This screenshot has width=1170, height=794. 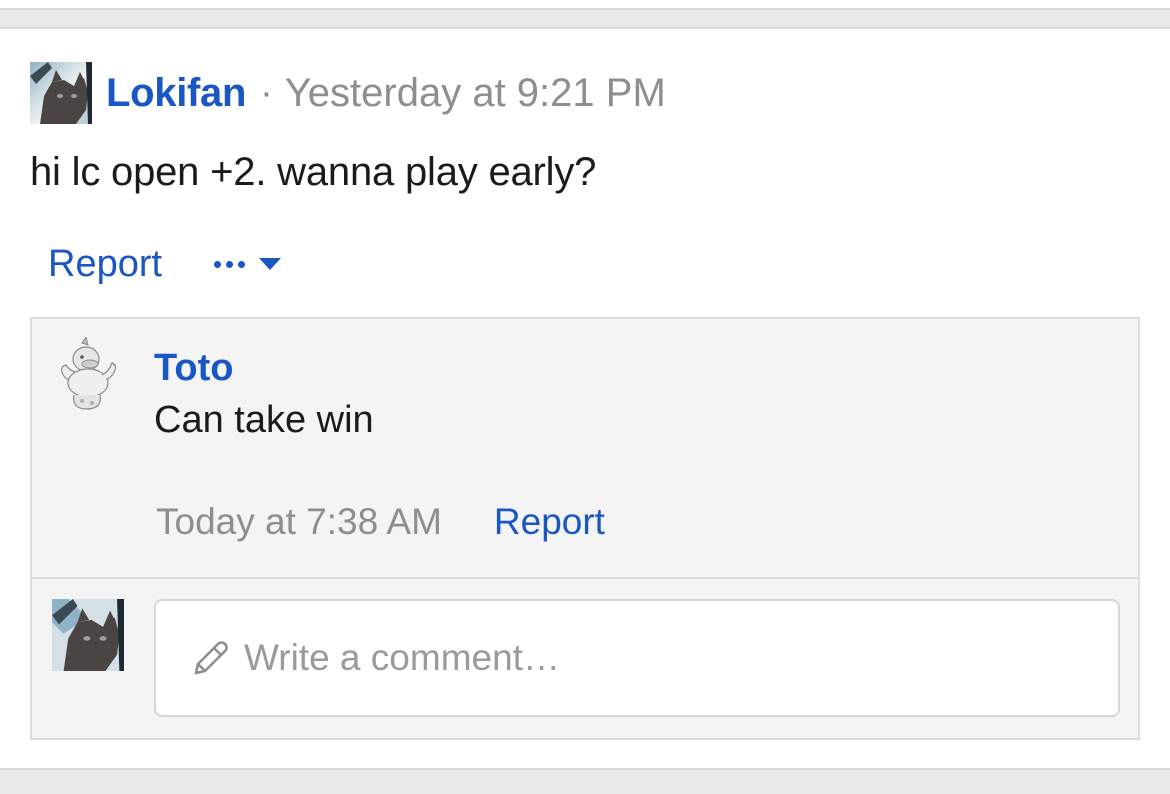 What do you see at coordinates (299, 522) in the screenshot?
I see `comment-timestamp: Today at 7:38 AM` at bounding box center [299, 522].